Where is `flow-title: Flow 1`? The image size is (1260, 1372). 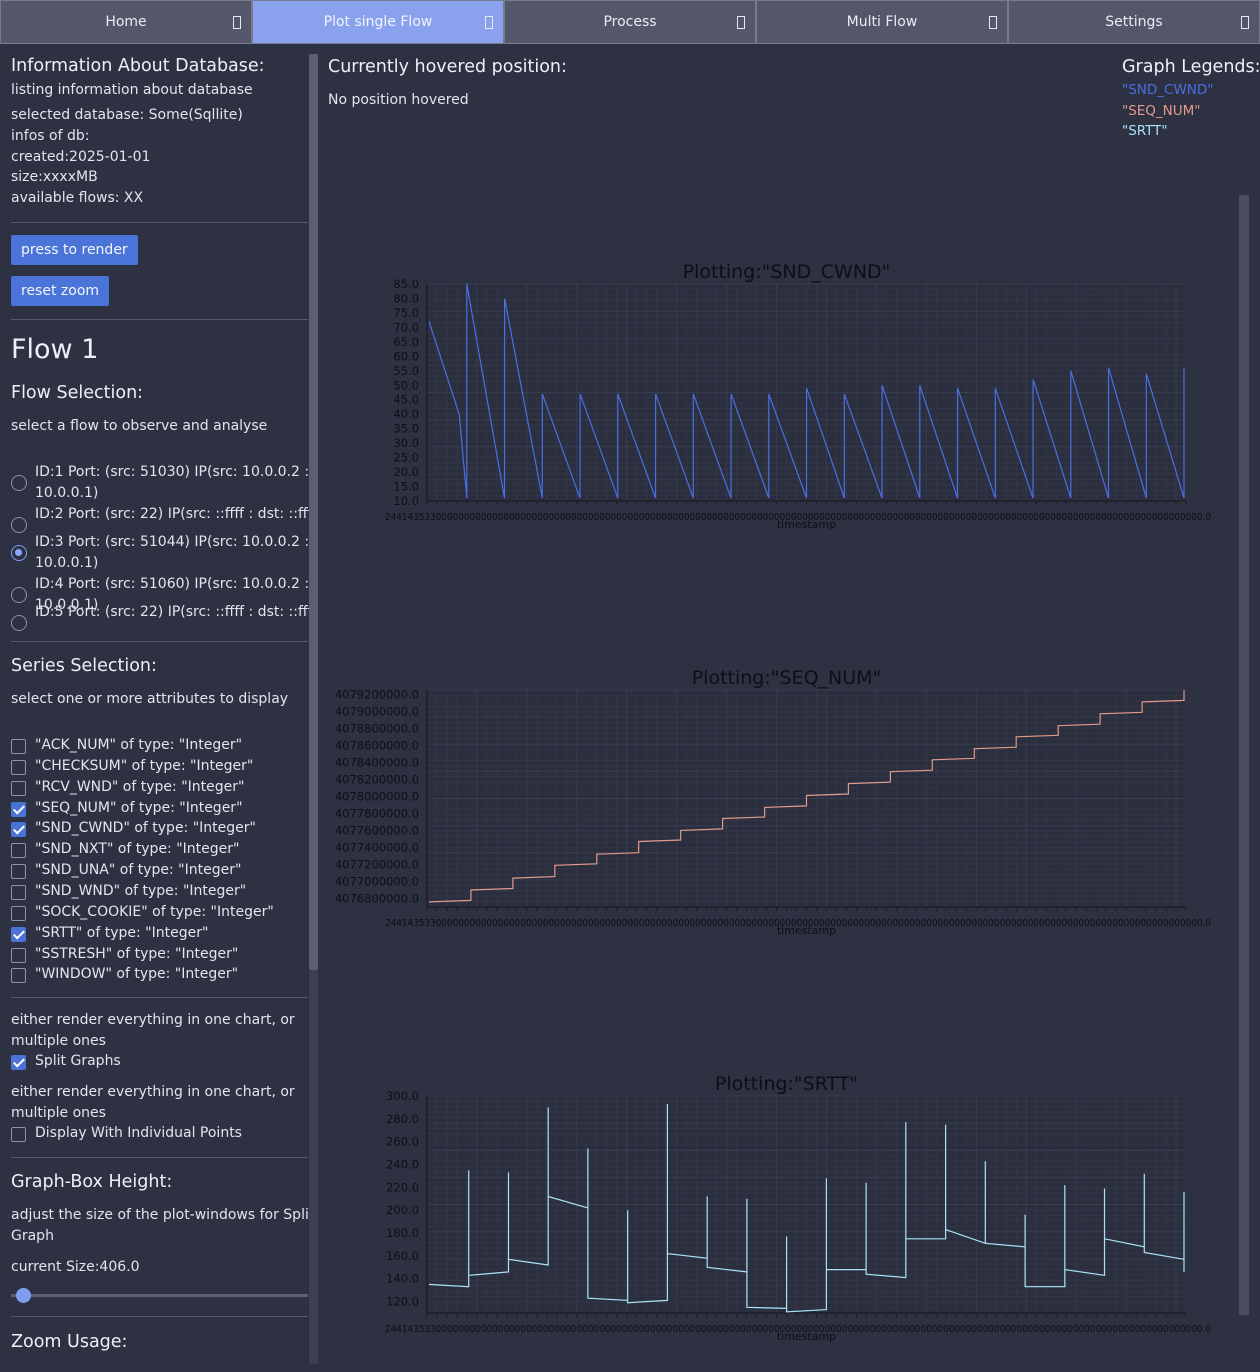 flow-title: Flow 1 is located at coordinates (55, 349).